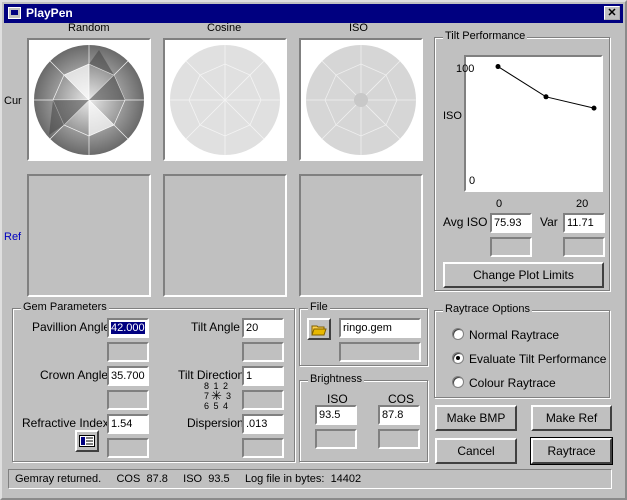  Describe the element at coordinates (476, 451) in the screenshot. I see `cancel-button: Cancel` at that location.